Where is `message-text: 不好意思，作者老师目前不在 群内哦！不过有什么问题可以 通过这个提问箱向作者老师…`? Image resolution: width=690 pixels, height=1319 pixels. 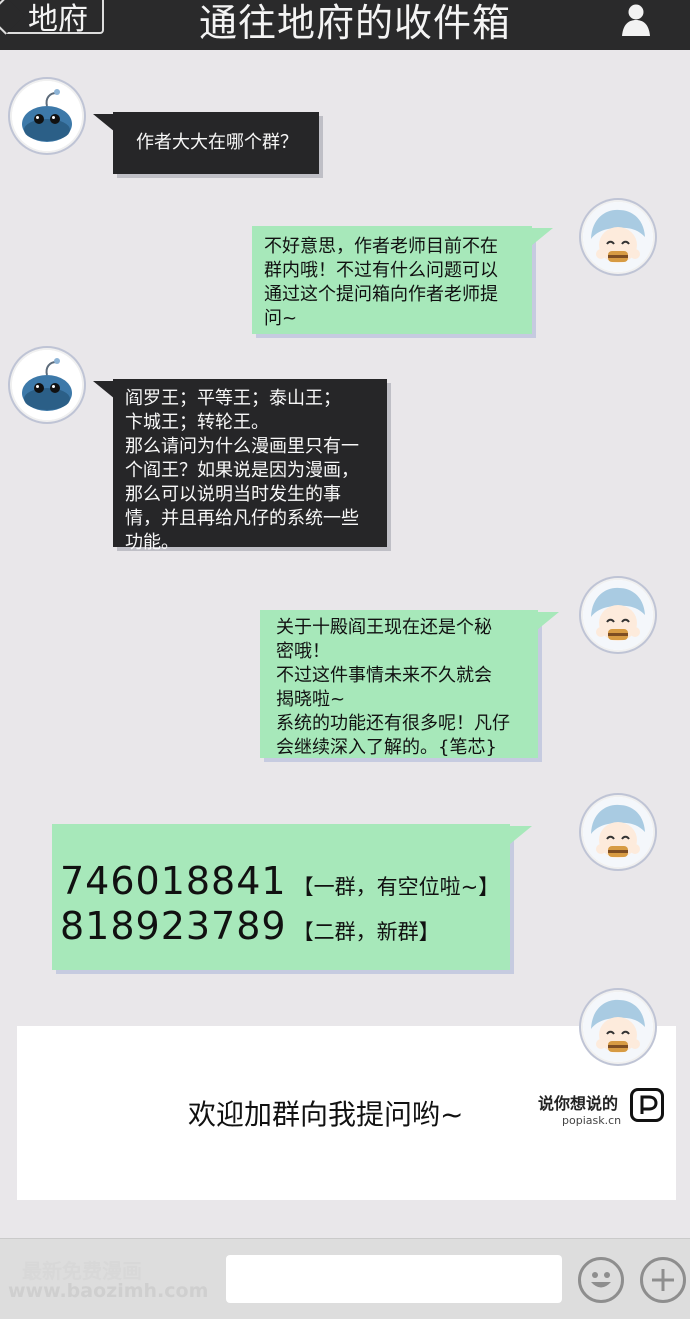
message-text: 不好意思，作者老师目前不在 群内哦！不过有什么问题可以 通过这个提问箱向作者老师… is located at coordinates (381, 282).